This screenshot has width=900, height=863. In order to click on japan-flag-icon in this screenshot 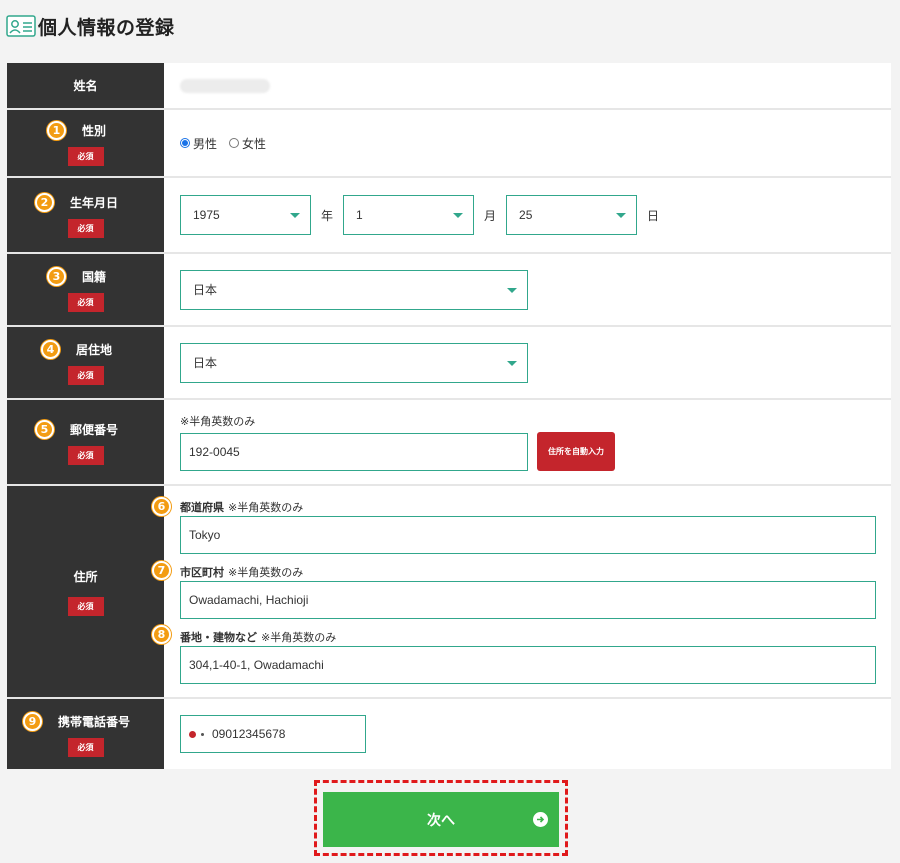, I will do `click(196, 734)`.